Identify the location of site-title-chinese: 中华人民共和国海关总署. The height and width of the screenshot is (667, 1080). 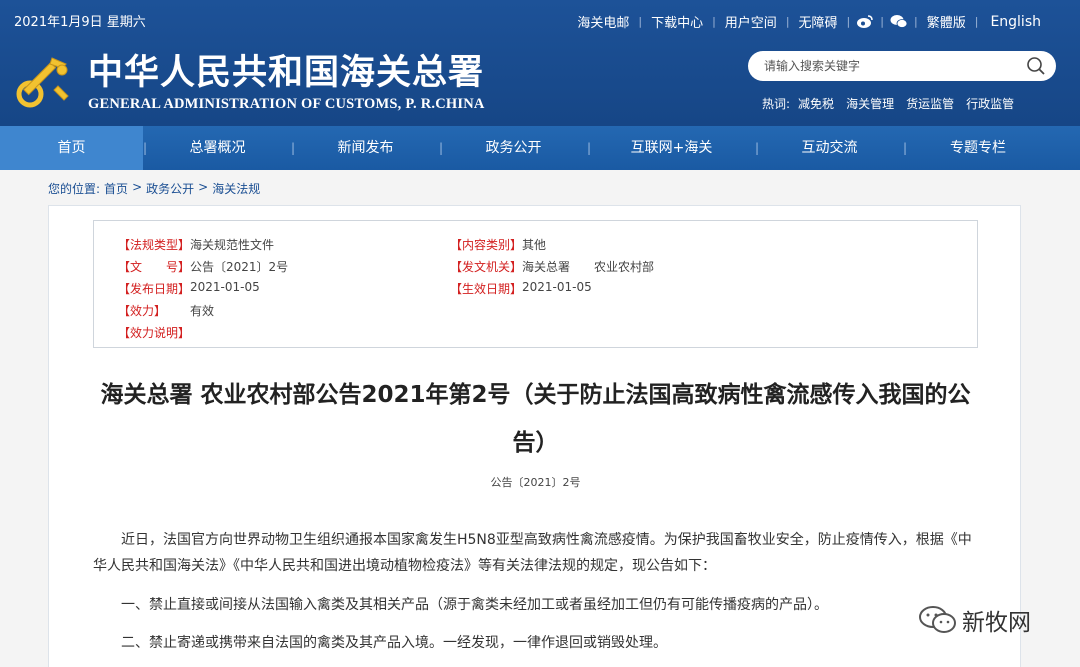
(286, 72).